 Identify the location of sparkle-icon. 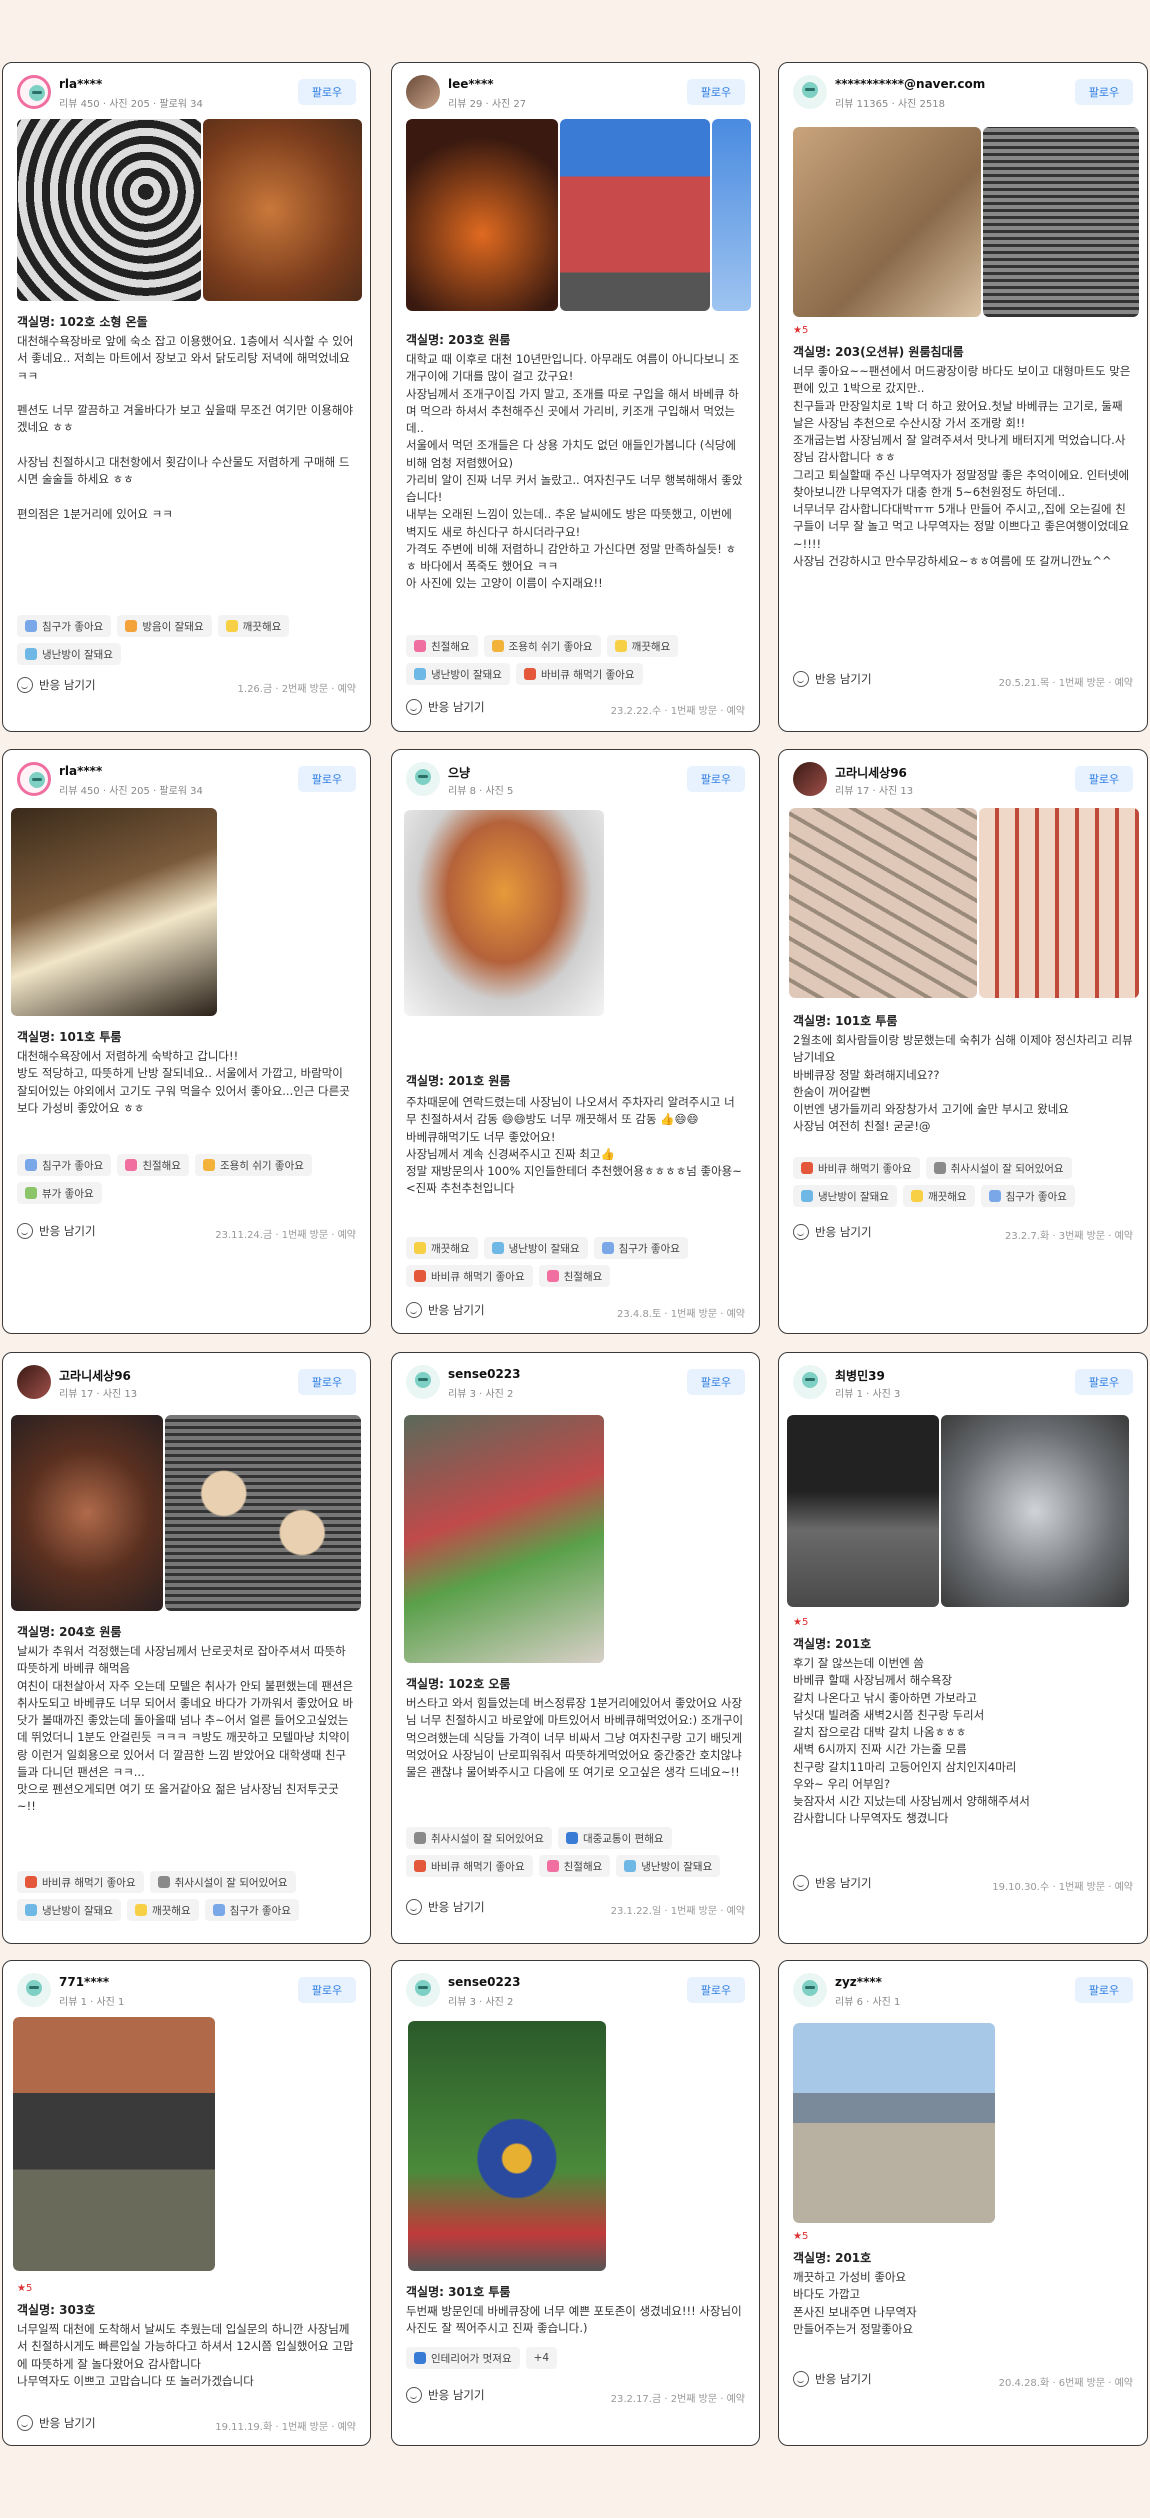
(140, 1910).